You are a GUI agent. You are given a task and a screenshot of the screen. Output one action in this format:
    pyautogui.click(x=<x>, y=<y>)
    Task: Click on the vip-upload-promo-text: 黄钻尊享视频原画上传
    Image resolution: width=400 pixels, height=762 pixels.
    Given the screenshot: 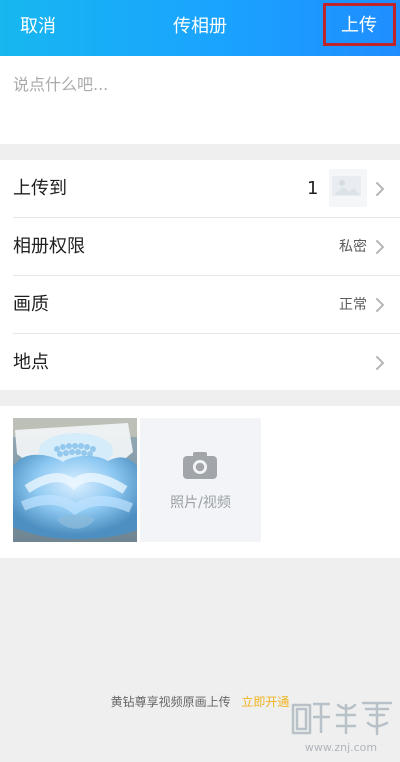 What is the action you would take?
    pyautogui.click(x=170, y=702)
    